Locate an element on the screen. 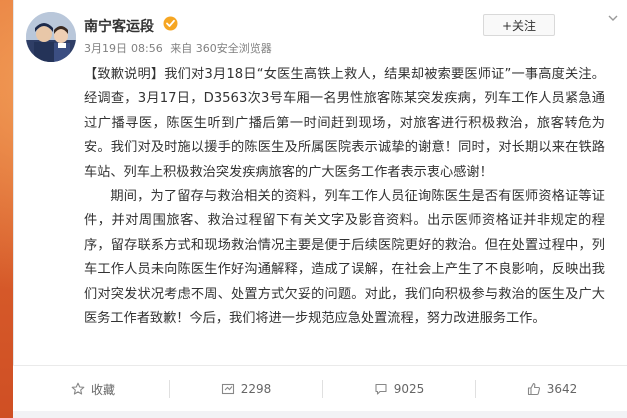  account-name: 南宁客运段 is located at coordinates (119, 26).